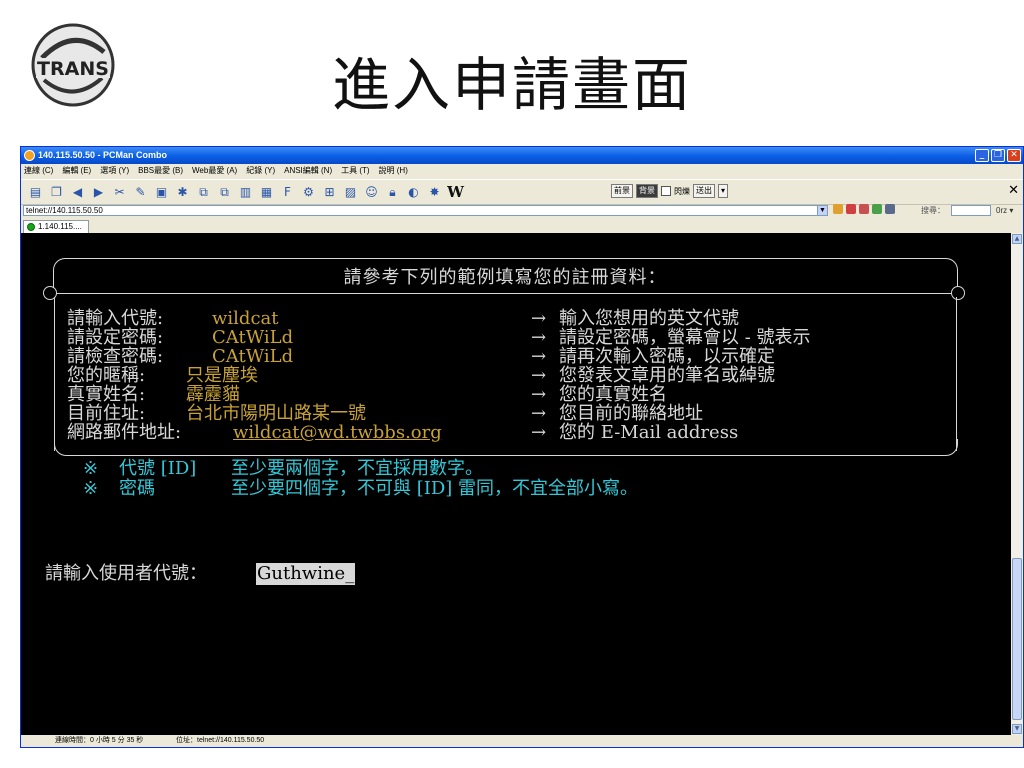  What do you see at coordinates (723, 191) in the screenshot?
I see `send-dropdown-icon: ▾` at bounding box center [723, 191].